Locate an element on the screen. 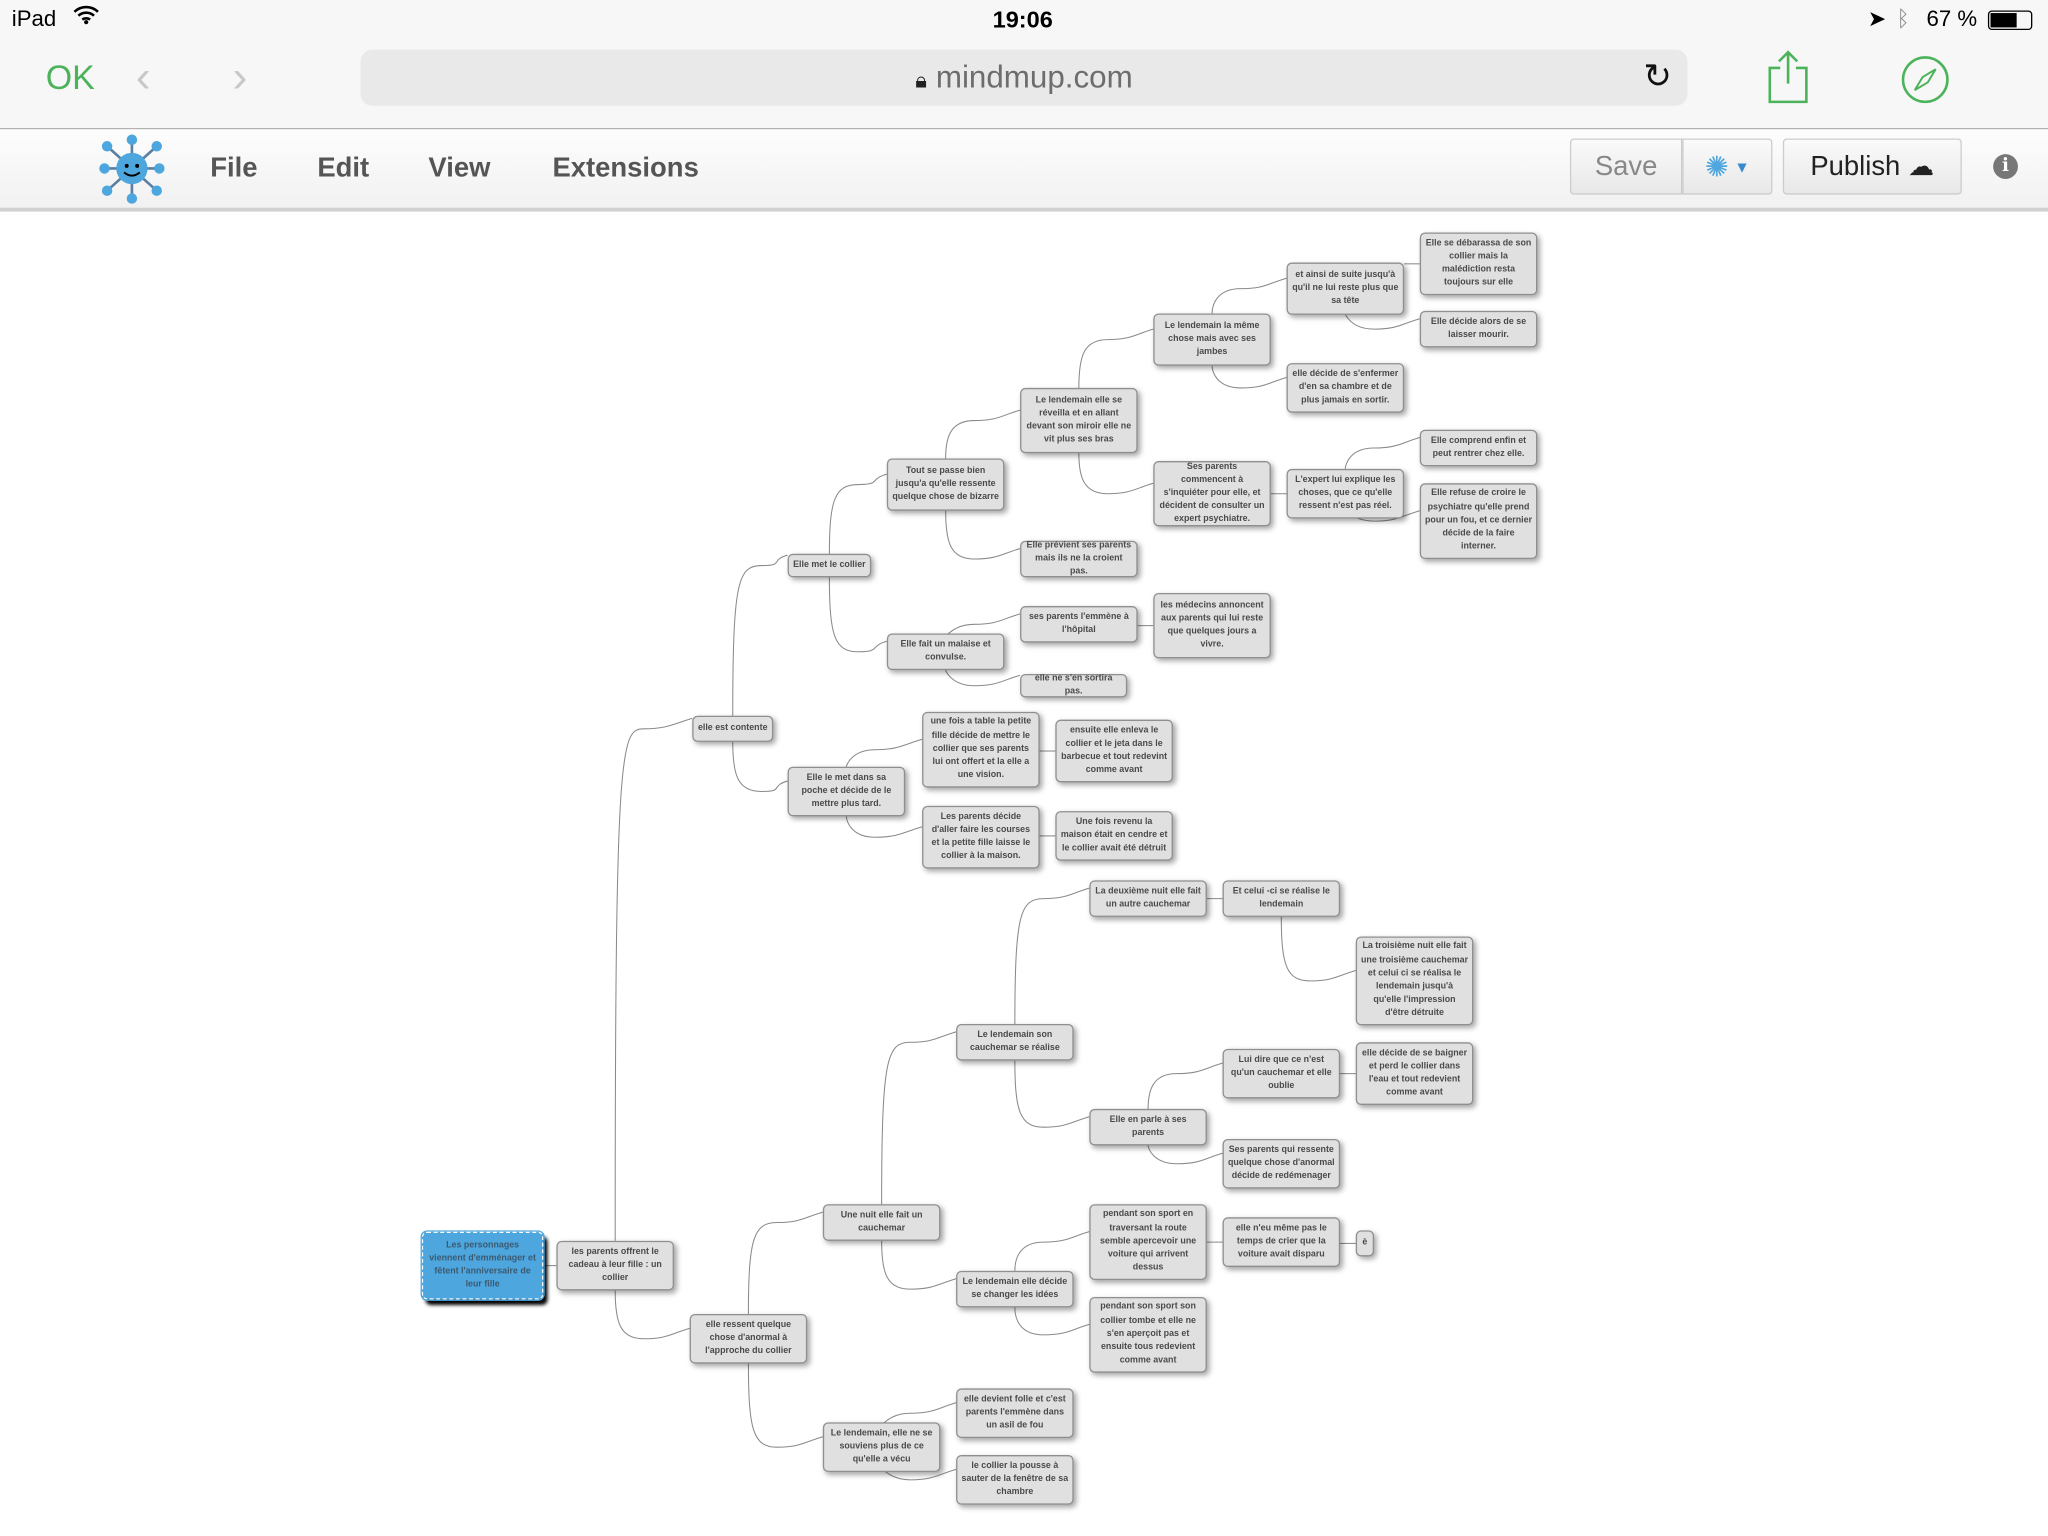 The height and width of the screenshot is (1536, 2048). idea-node: elle ne s'en sortira pas. is located at coordinates (1074, 685).